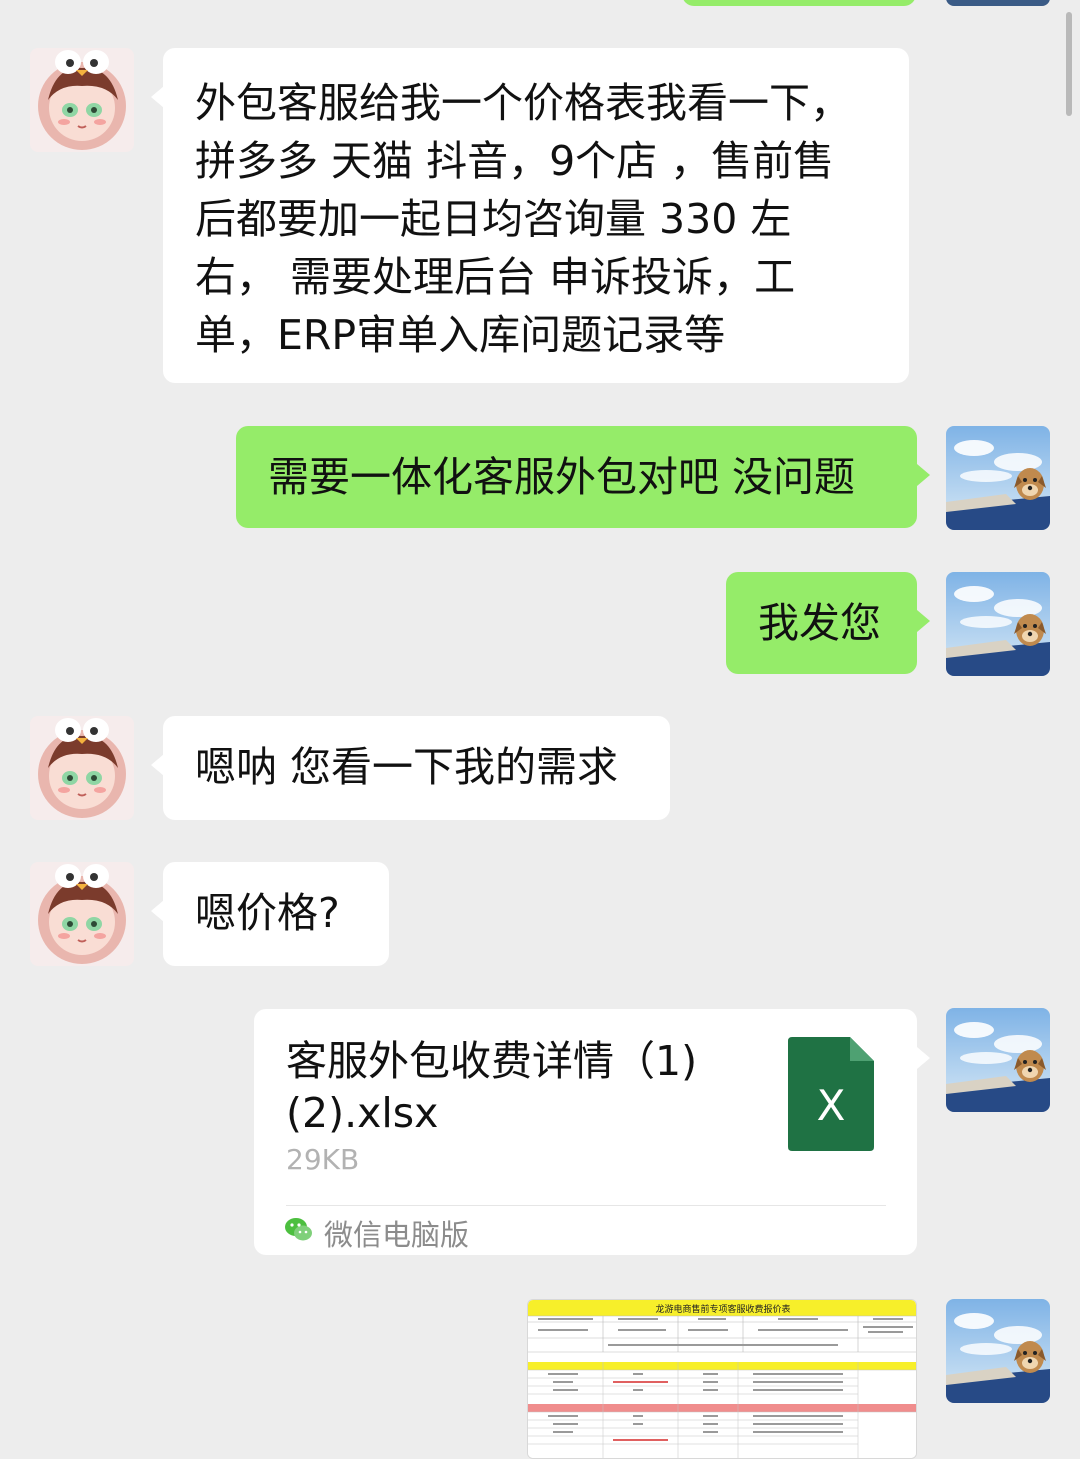  What do you see at coordinates (586, 1205) in the screenshot?
I see `file-divider` at bounding box center [586, 1205].